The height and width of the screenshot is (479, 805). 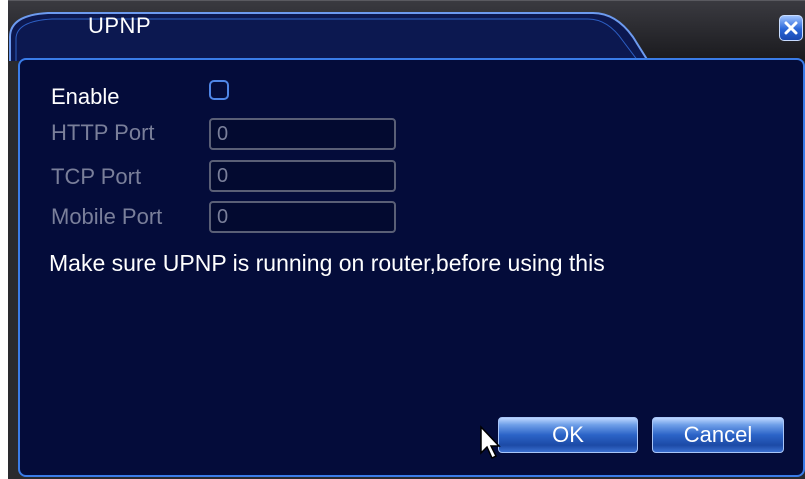 I want to click on mobile-port-input: 0, so click(x=302, y=217).